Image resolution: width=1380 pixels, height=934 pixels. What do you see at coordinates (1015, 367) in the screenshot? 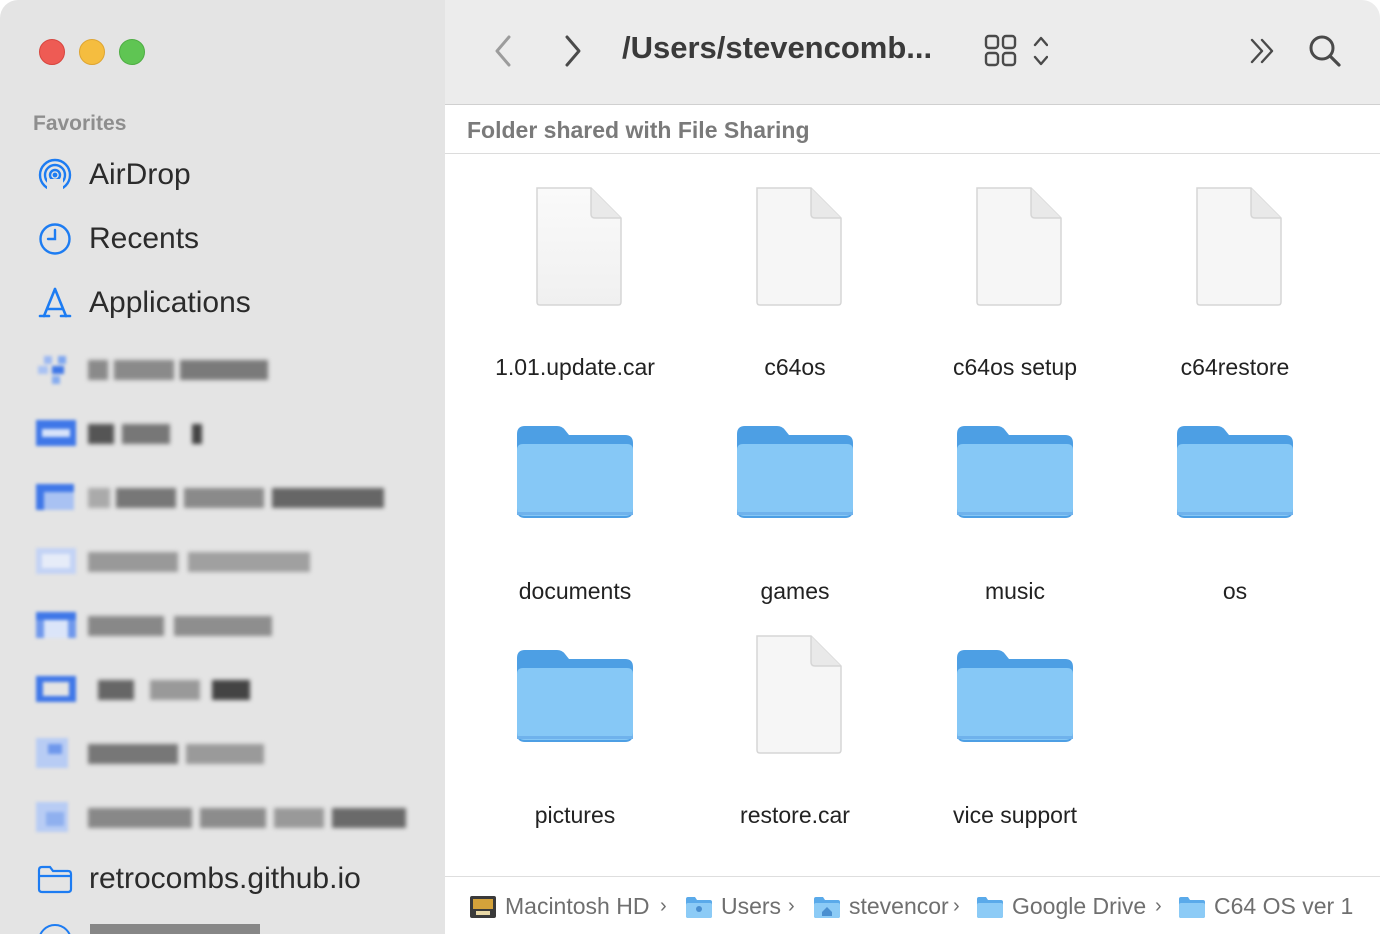
I see `file-name: c64os setup` at bounding box center [1015, 367].